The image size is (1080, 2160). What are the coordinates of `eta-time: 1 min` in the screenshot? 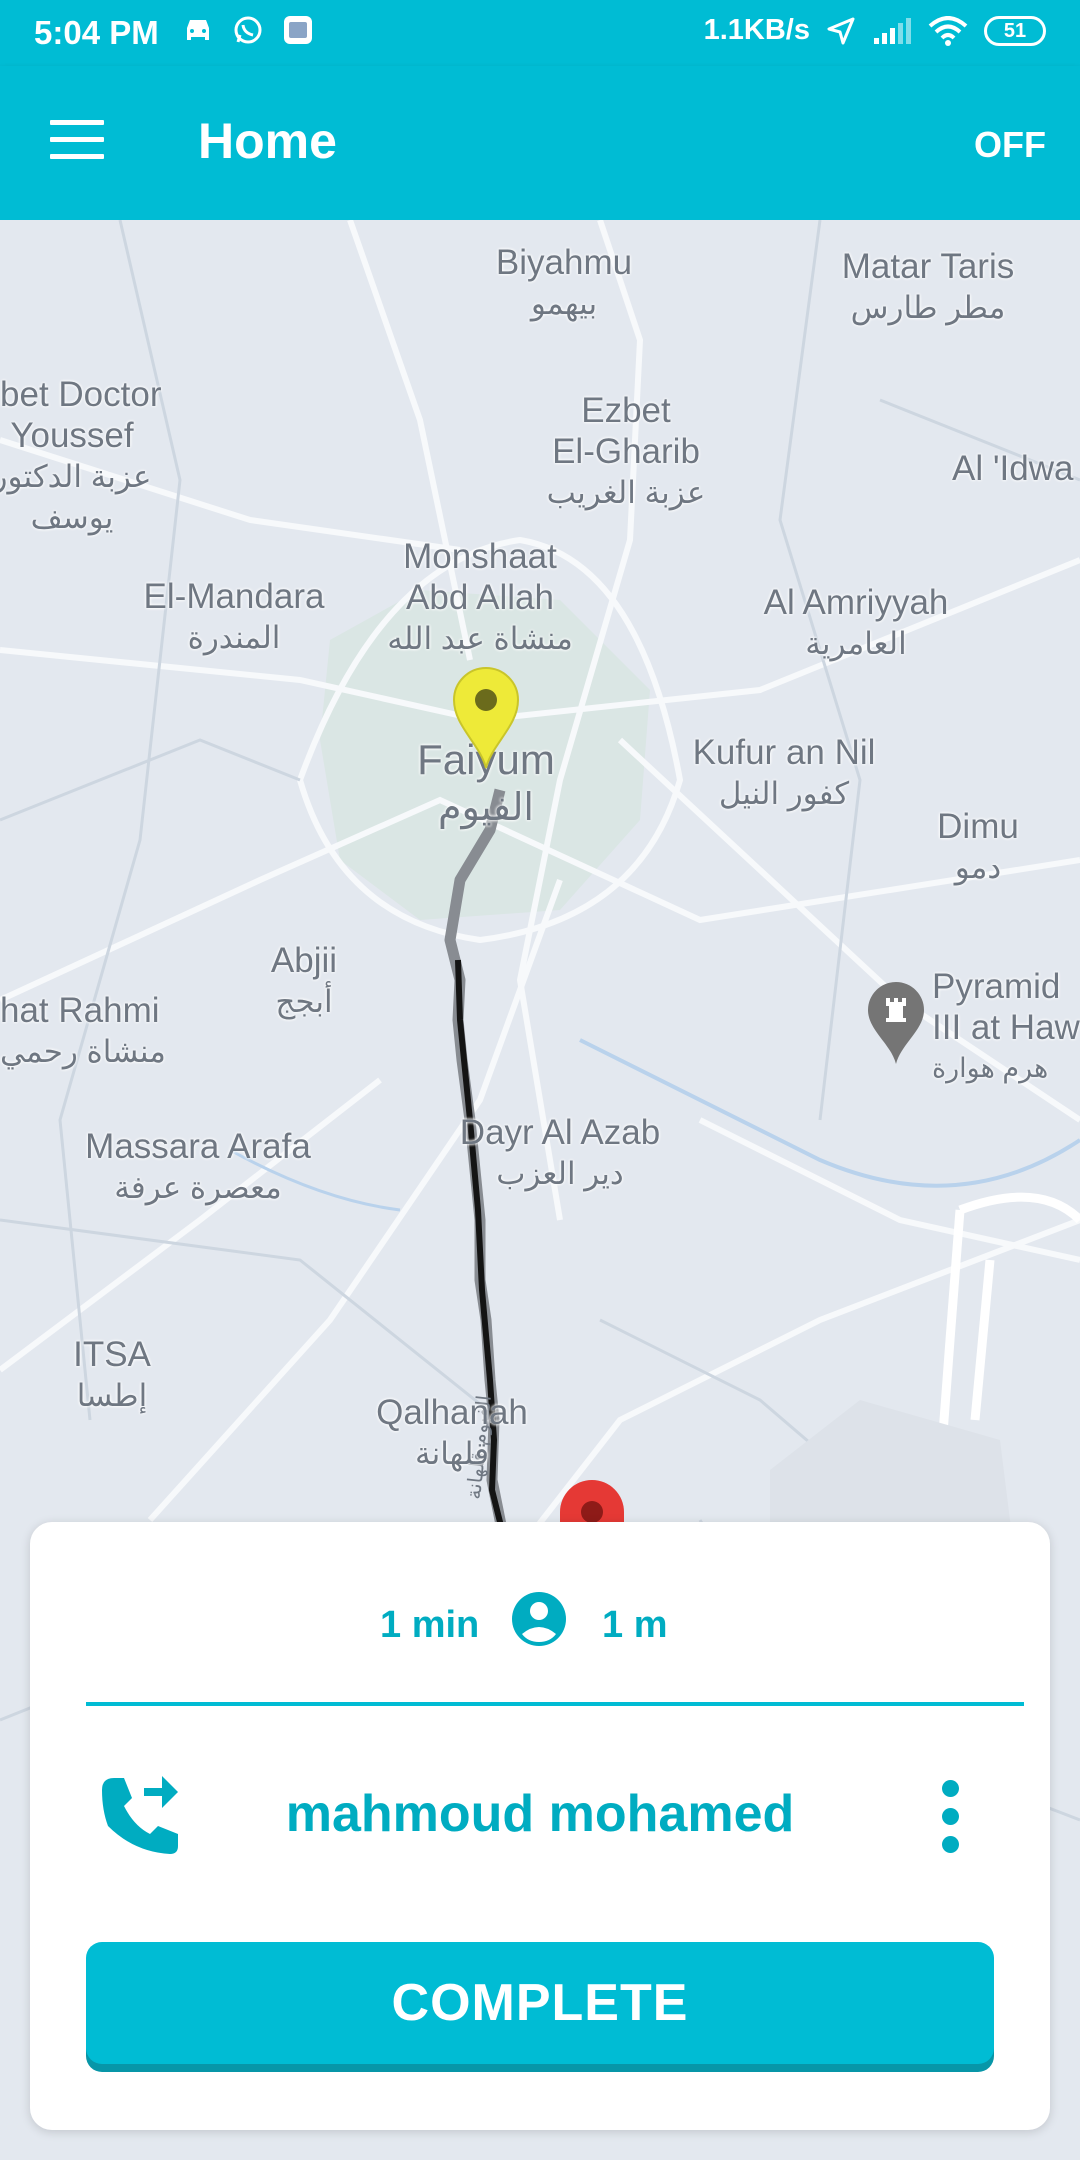 It's located at (430, 1625).